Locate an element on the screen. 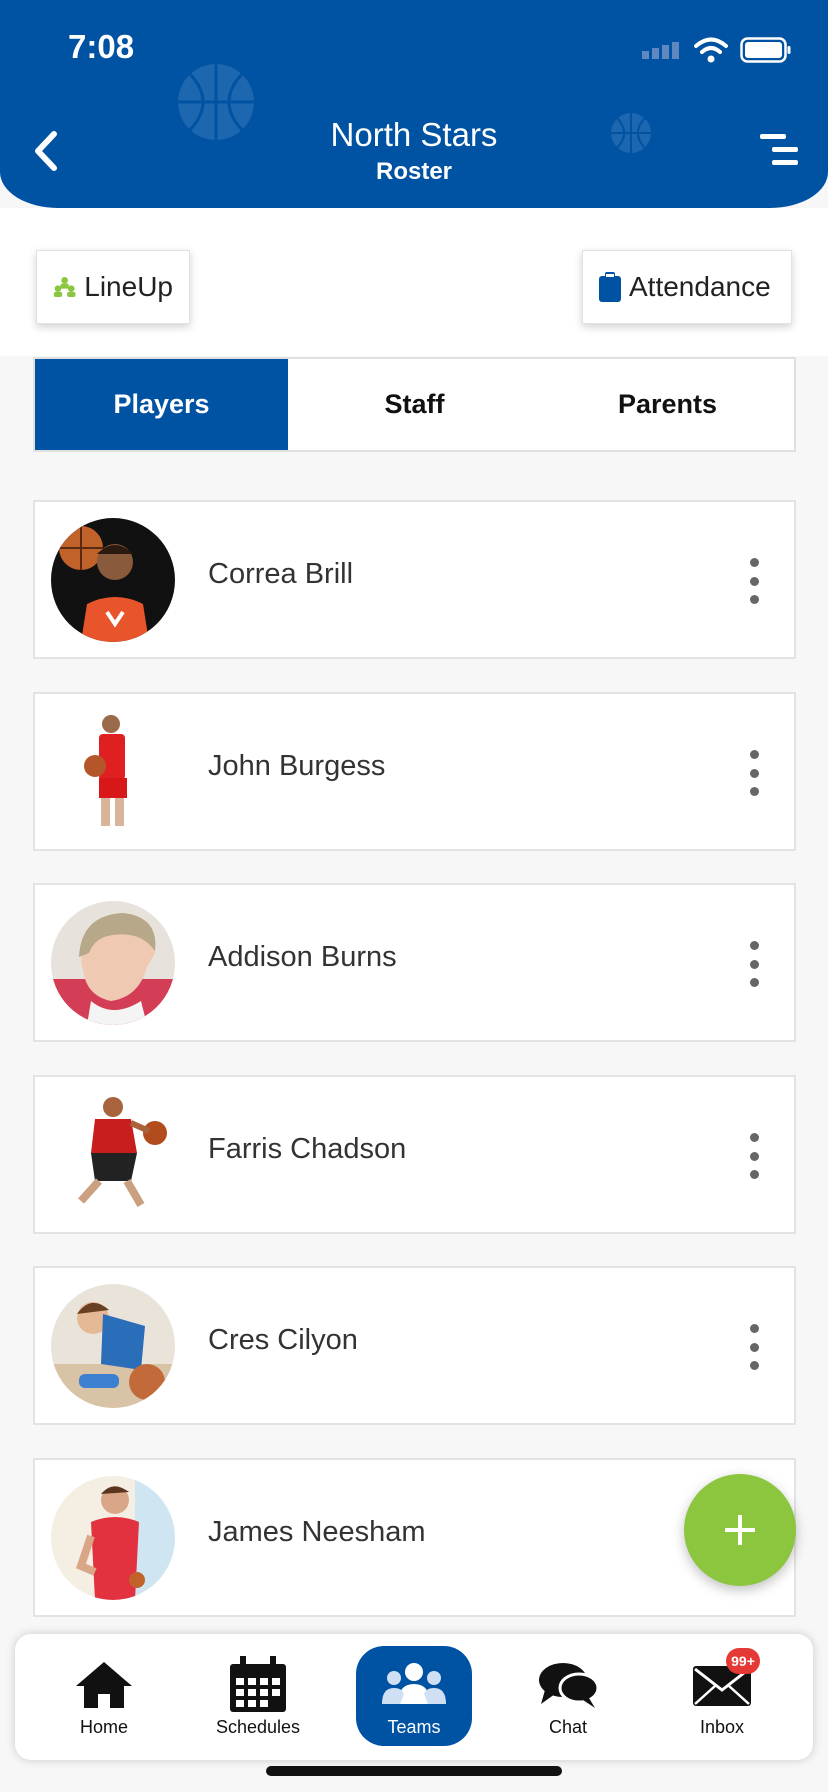  tab-parents: Parents is located at coordinates (667, 404).